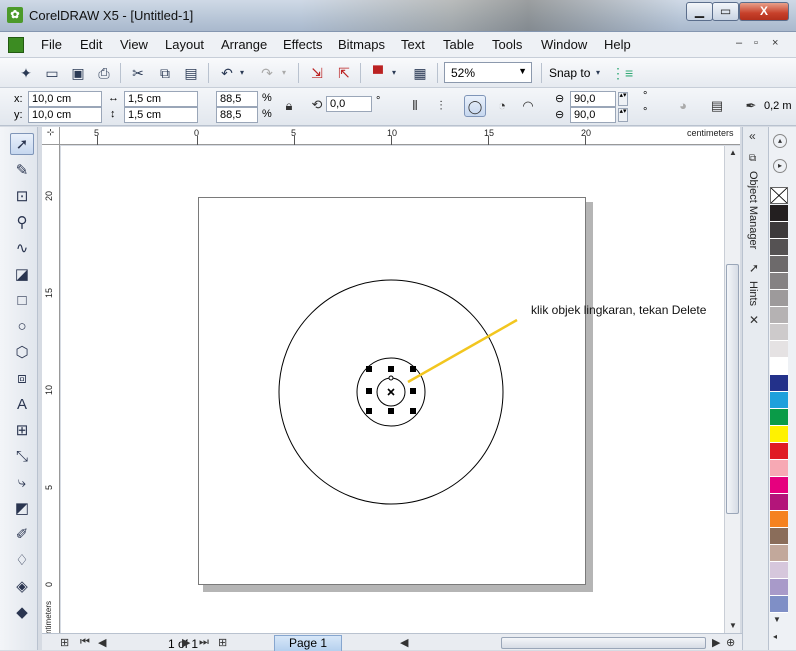 This screenshot has height=651, width=796. I want to click on previous-page-icon: ◀, so click(102, 642).